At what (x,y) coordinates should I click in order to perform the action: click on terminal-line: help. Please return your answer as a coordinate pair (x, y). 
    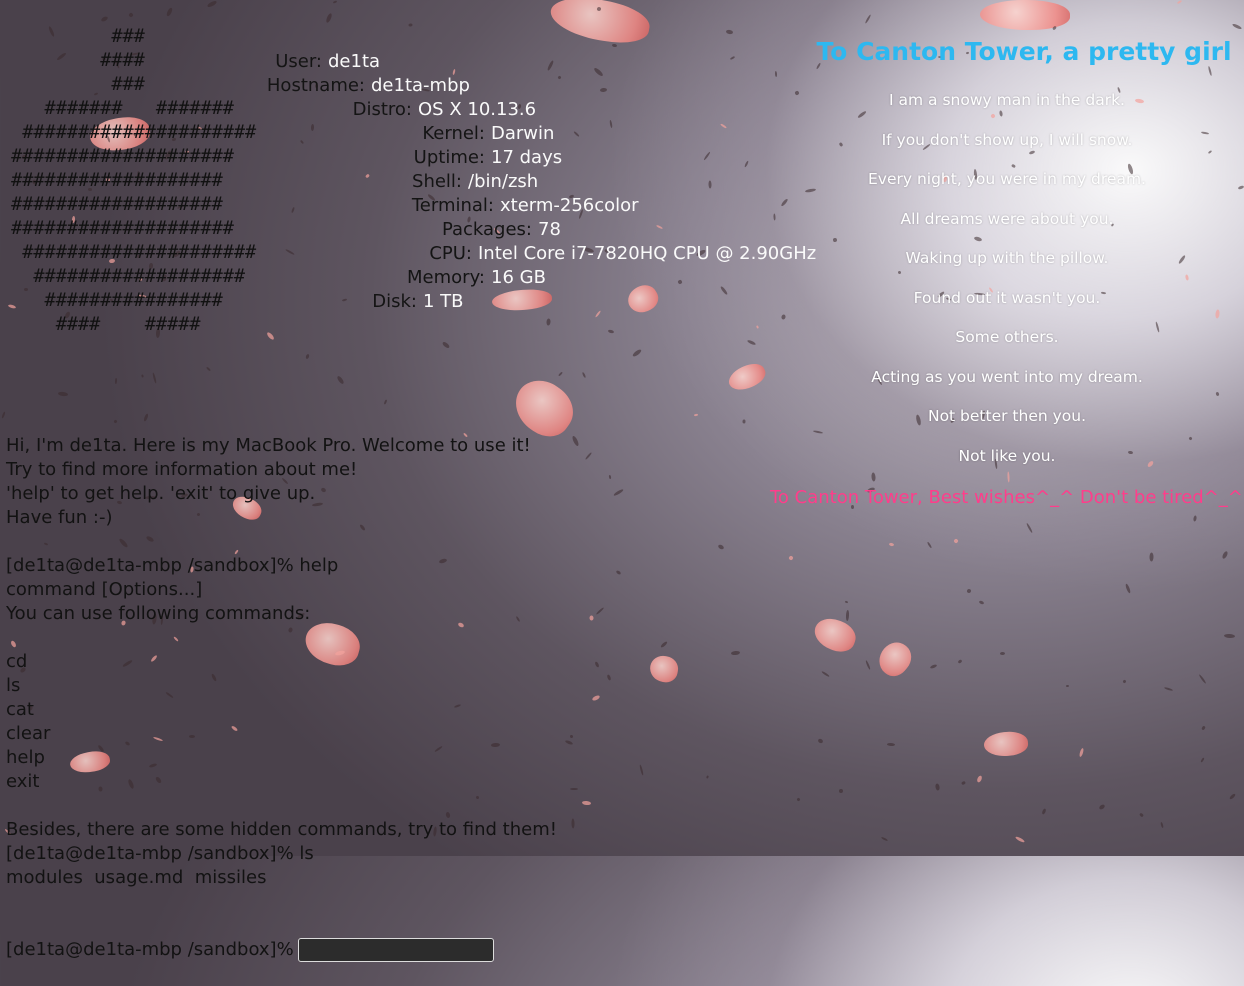
    Looking at the image, I should click on (25, 757).